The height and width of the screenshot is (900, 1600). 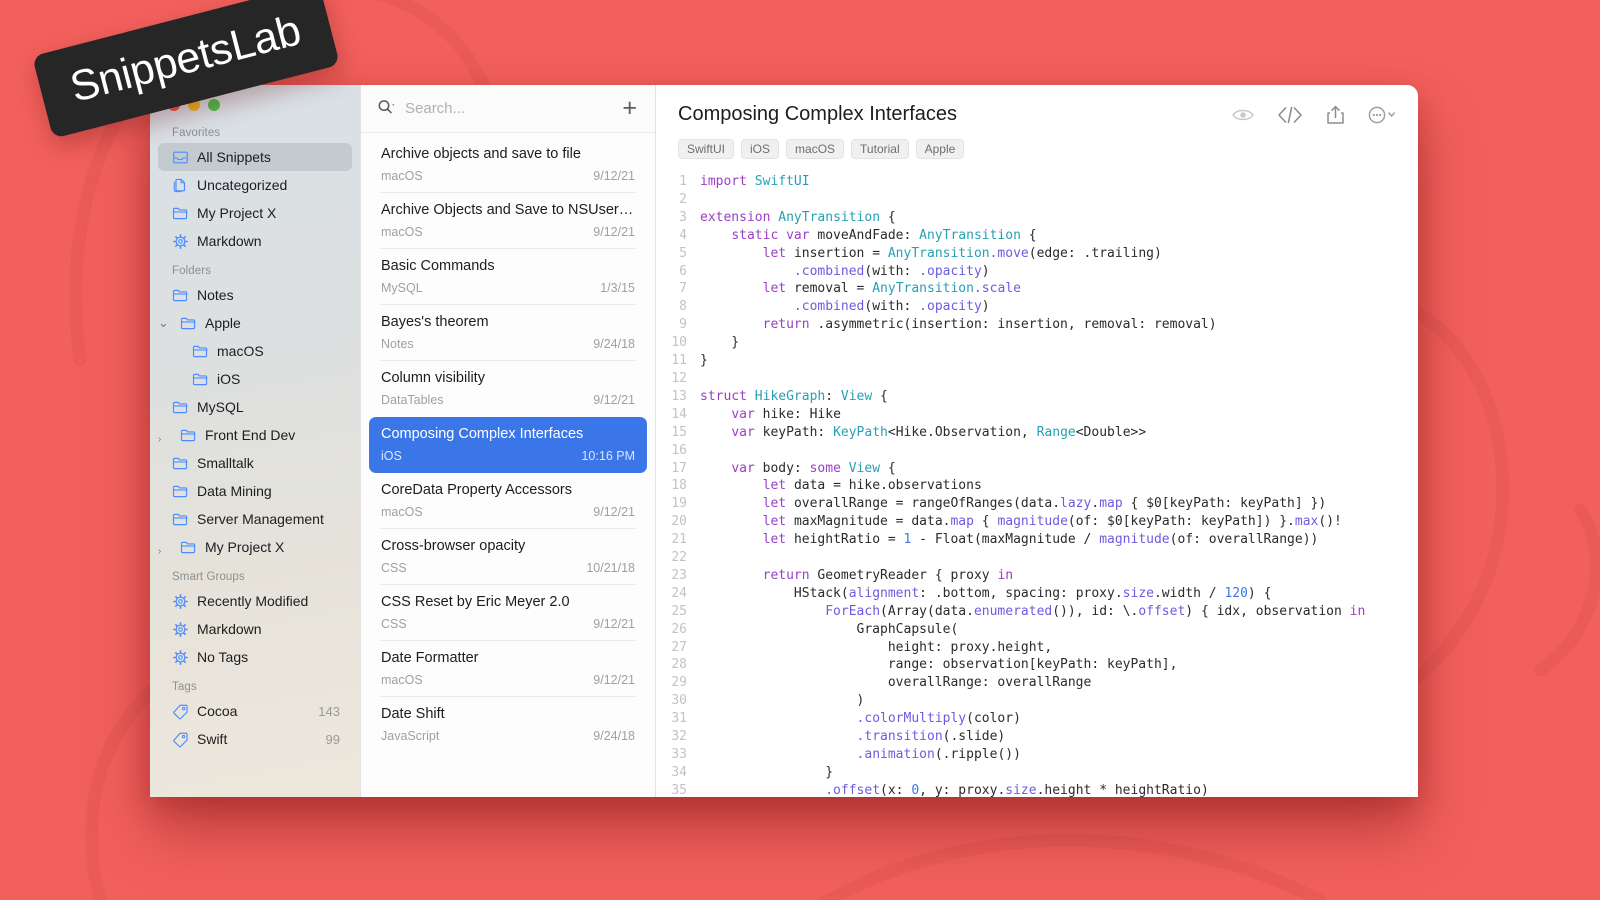 What do you see at coordinates (679, 522) in the screenshot?
I see `line-number: 20` at bounding box center [679, 522].